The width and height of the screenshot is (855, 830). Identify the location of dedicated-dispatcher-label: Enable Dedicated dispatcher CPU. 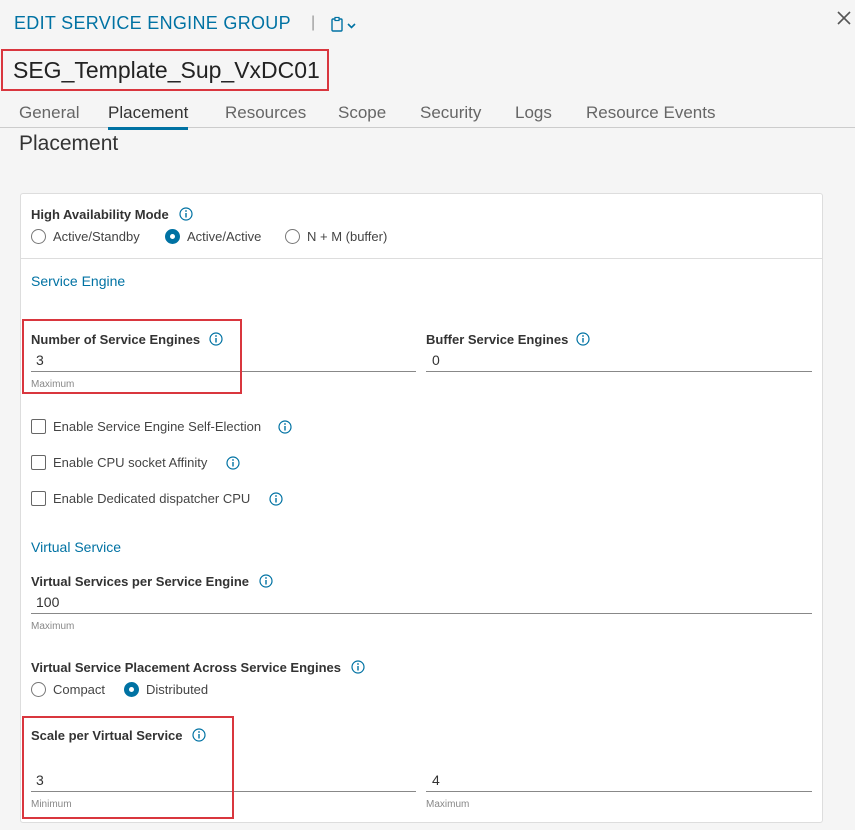
(152, 498).